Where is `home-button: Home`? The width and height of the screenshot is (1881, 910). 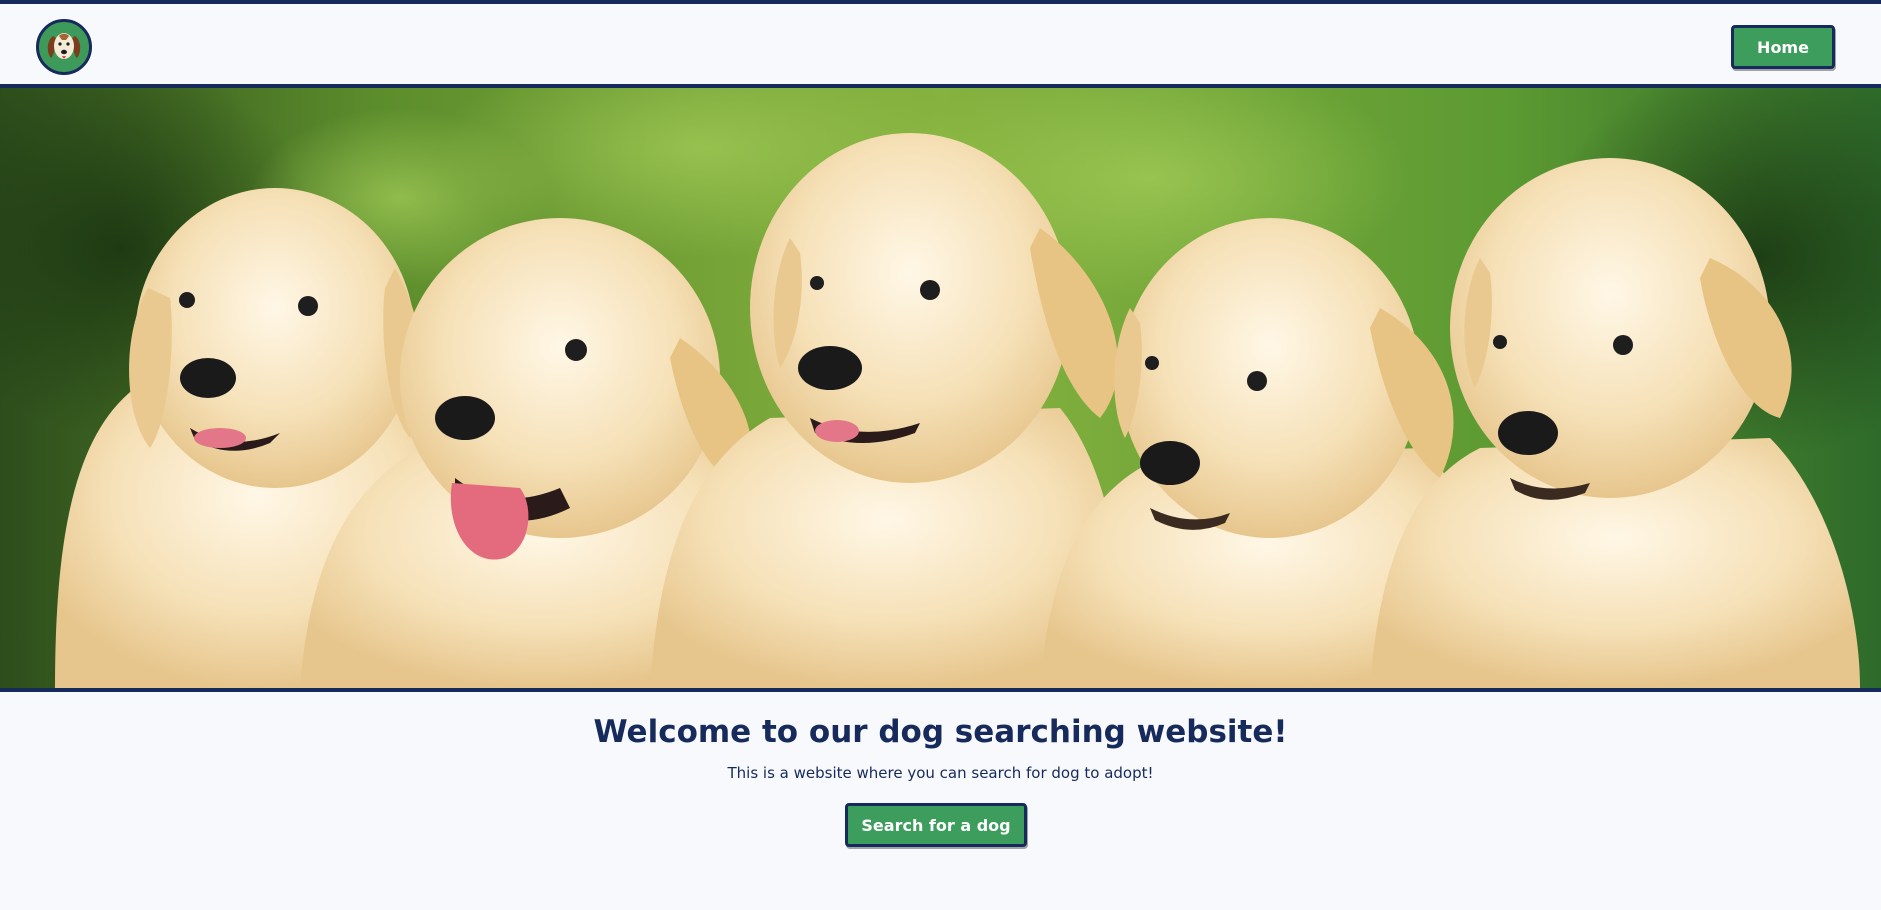 home-button: Home is located at coordinates (1783, 47).